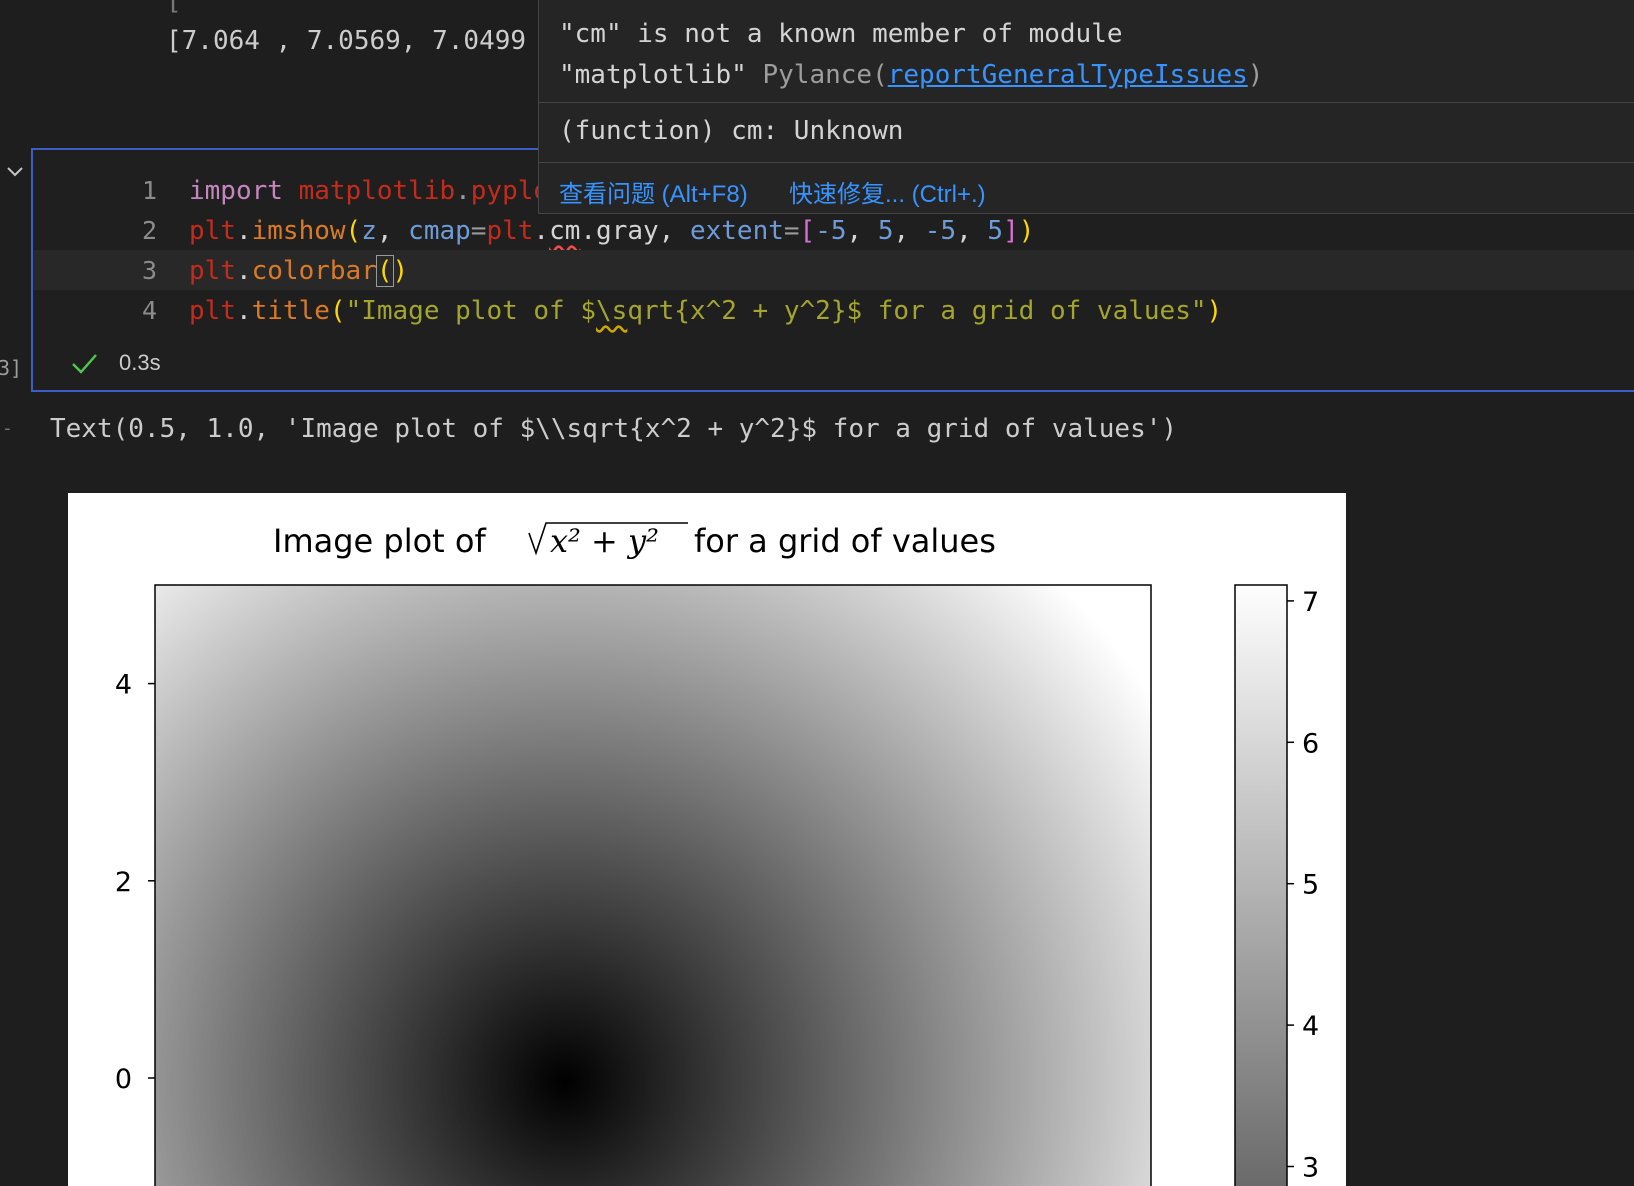 The image size is (1634, 1186). Describe the element at coordinates (15, 171) in the screenshot. I see `chevron-down-icon` at that location.